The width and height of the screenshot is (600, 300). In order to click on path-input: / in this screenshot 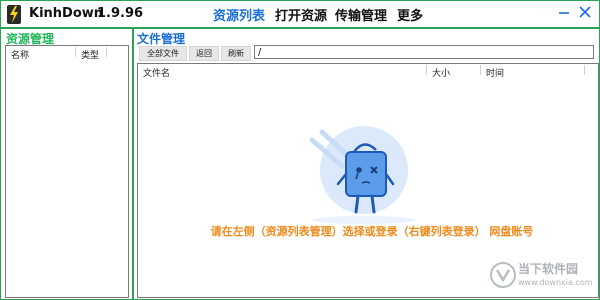, I will do `click(424, 52)`.